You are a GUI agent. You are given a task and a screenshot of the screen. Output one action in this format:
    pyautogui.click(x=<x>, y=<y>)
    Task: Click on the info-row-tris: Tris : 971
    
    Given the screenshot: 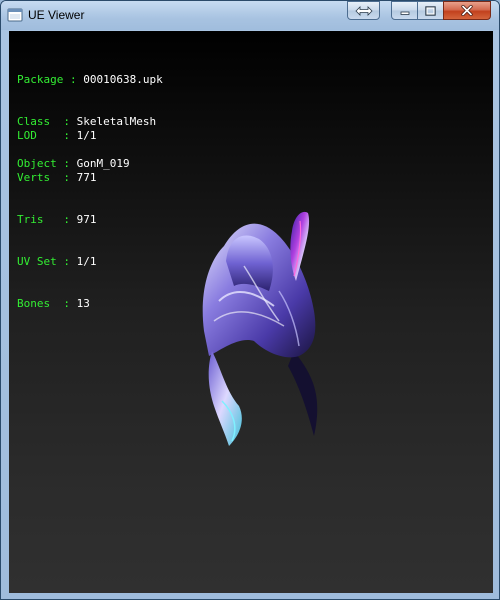 What is the action you would take?
    pyautogui.click(x=57, y=220)
    